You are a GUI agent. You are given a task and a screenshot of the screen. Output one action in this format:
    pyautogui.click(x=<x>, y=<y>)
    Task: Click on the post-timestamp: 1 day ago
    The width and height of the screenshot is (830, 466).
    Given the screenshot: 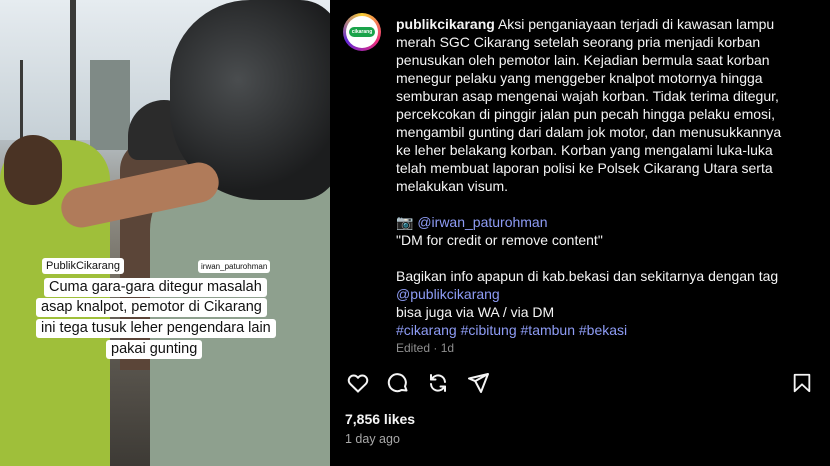 What is the action you would take?
    pyautogui.click(x=372, y=439)
    